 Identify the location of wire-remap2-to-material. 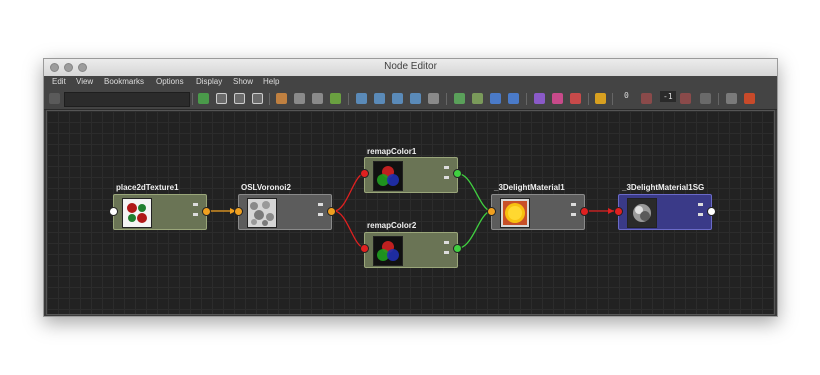
(475, 229).